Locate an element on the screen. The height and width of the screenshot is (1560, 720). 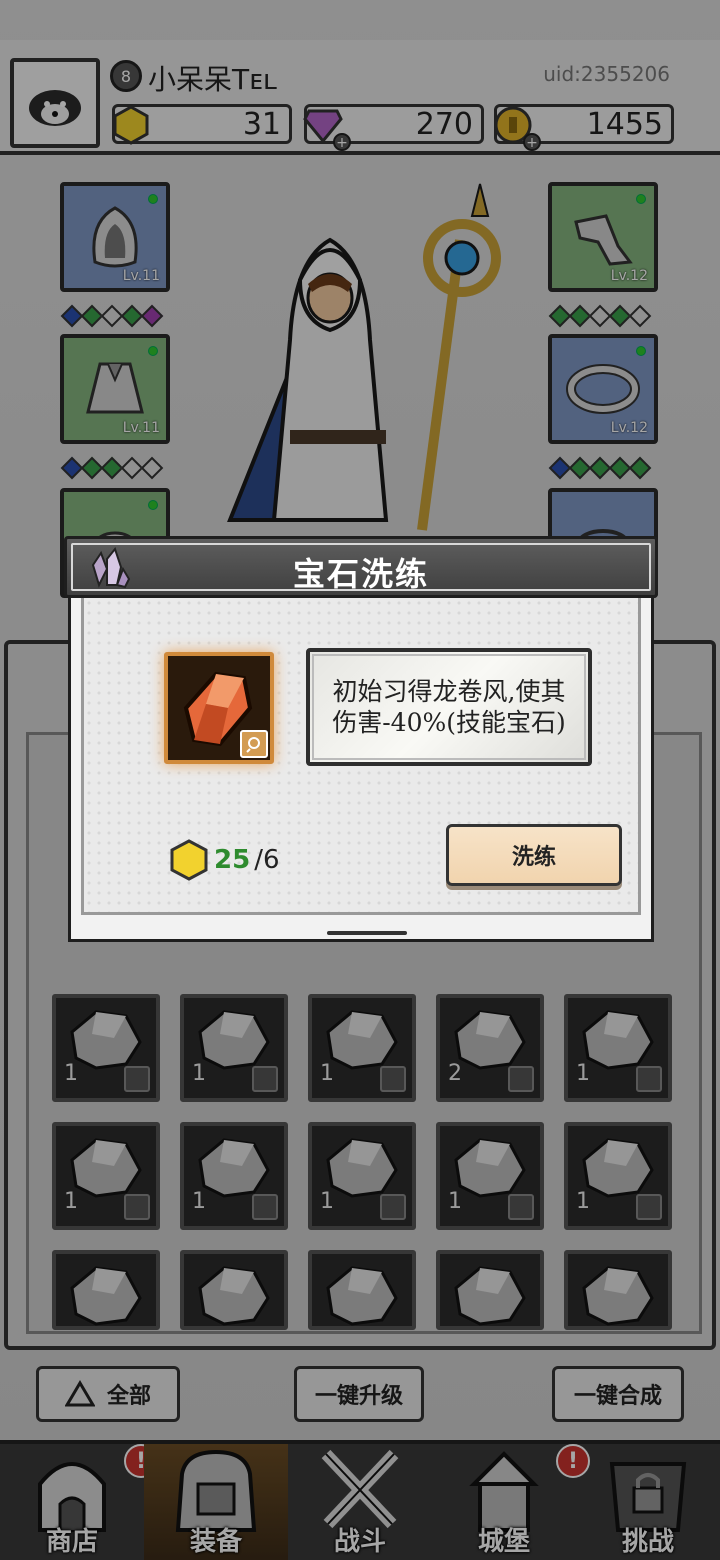
refine-cost: 25 /6 is located at coordinates (224, 860).